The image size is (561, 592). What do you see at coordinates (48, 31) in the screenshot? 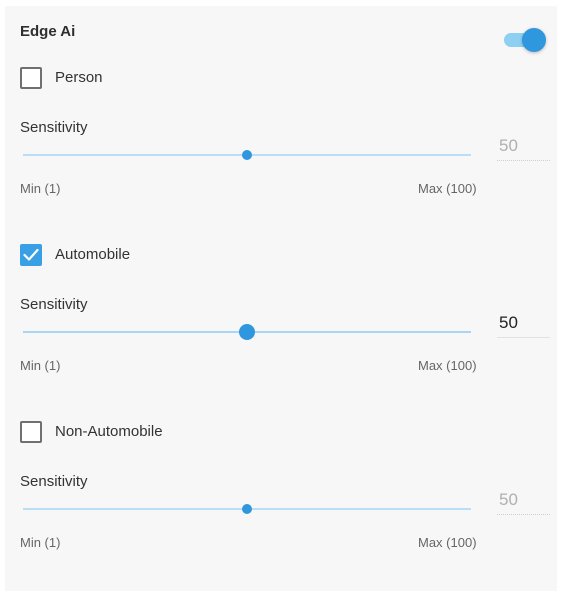
I see `edge-ai-title: Edge Ai` at bounding box center [48, 31].